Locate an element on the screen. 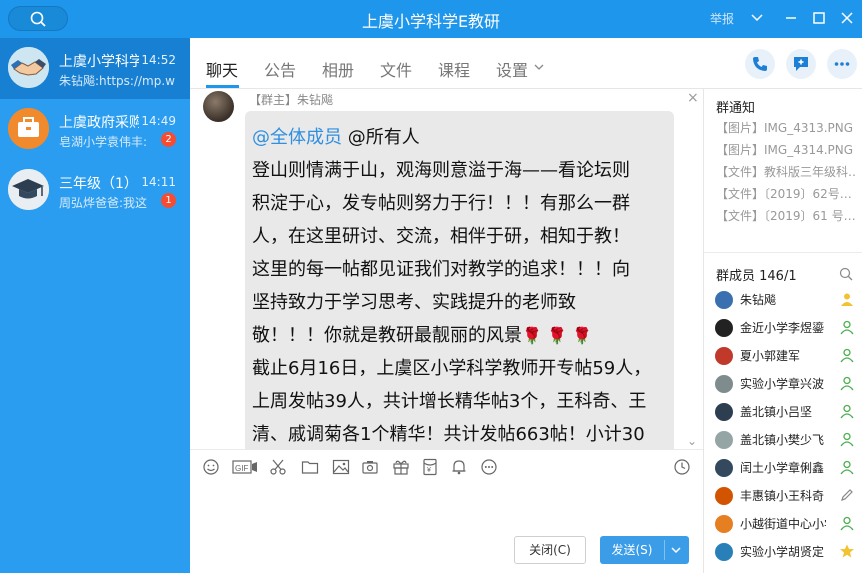 This screenshot has height=573, width=862. chat-plus-icon is located at coordinates (801, 64).